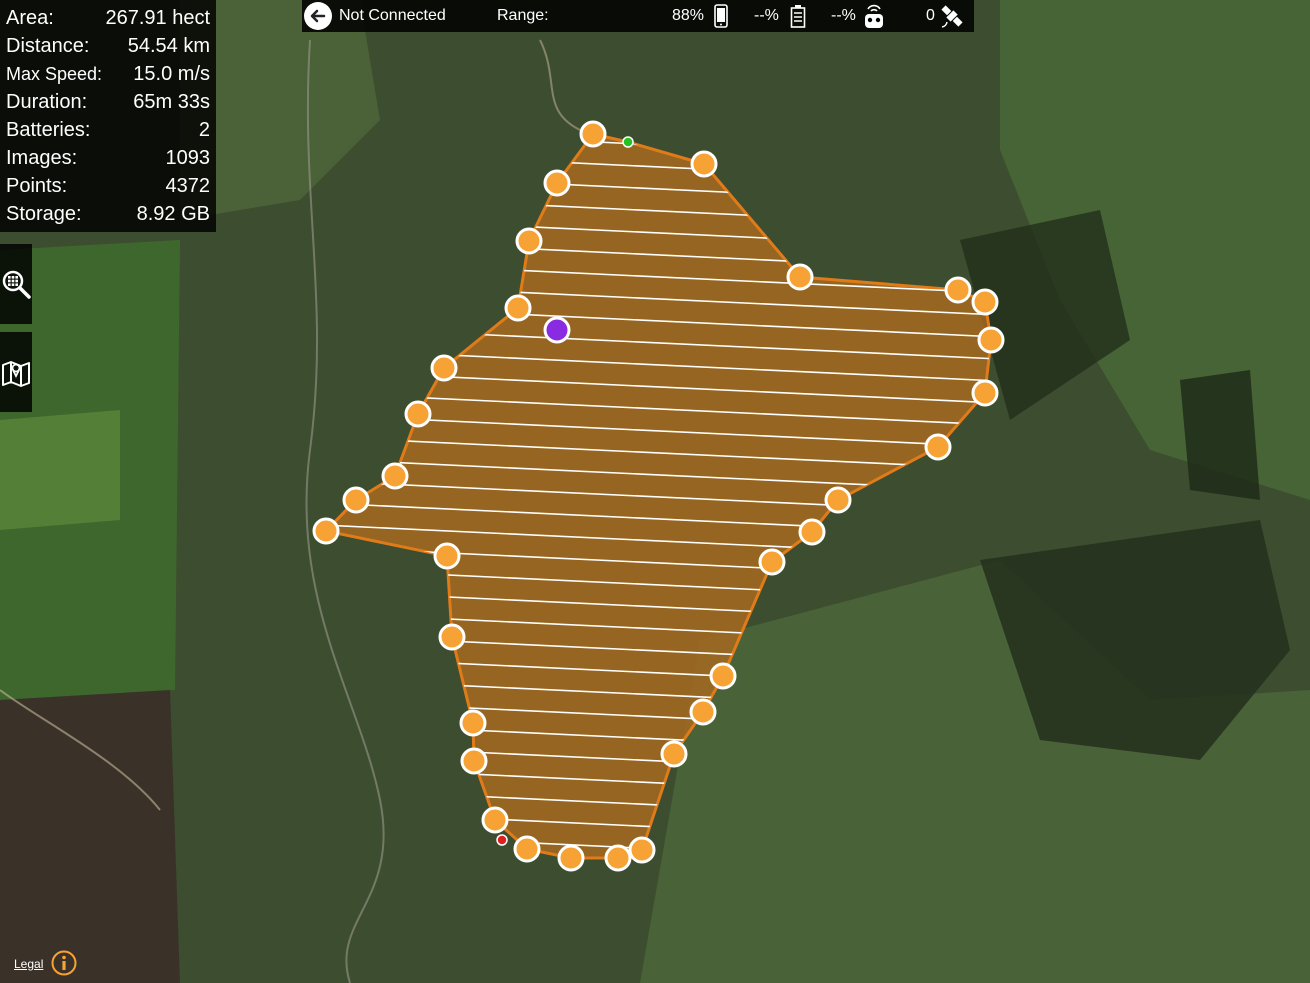  What do you see at coordinates (766, 15) in the screenshot?
I see `drone-battery-value: --%` at bounding box center [766, 15].